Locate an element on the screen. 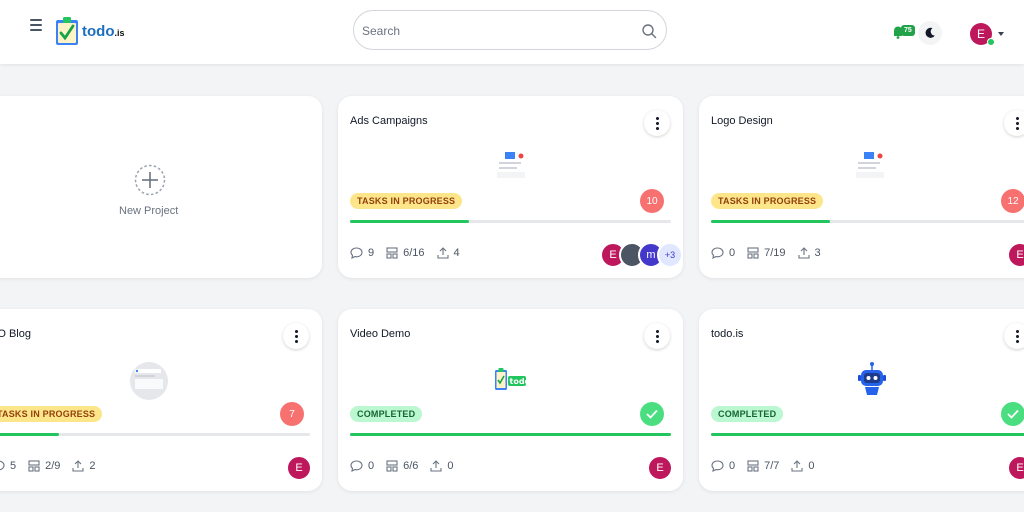 This screenshot has height=512, width=1024. search-input is located at coordinates (497, 31).